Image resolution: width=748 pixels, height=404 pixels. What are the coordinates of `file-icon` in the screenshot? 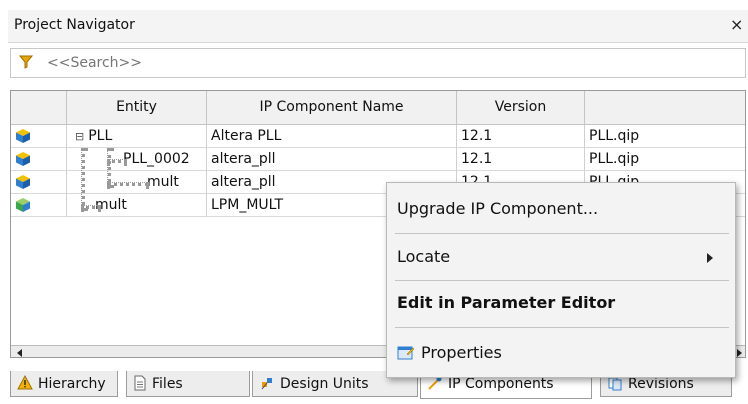 It's located at (140, 383).